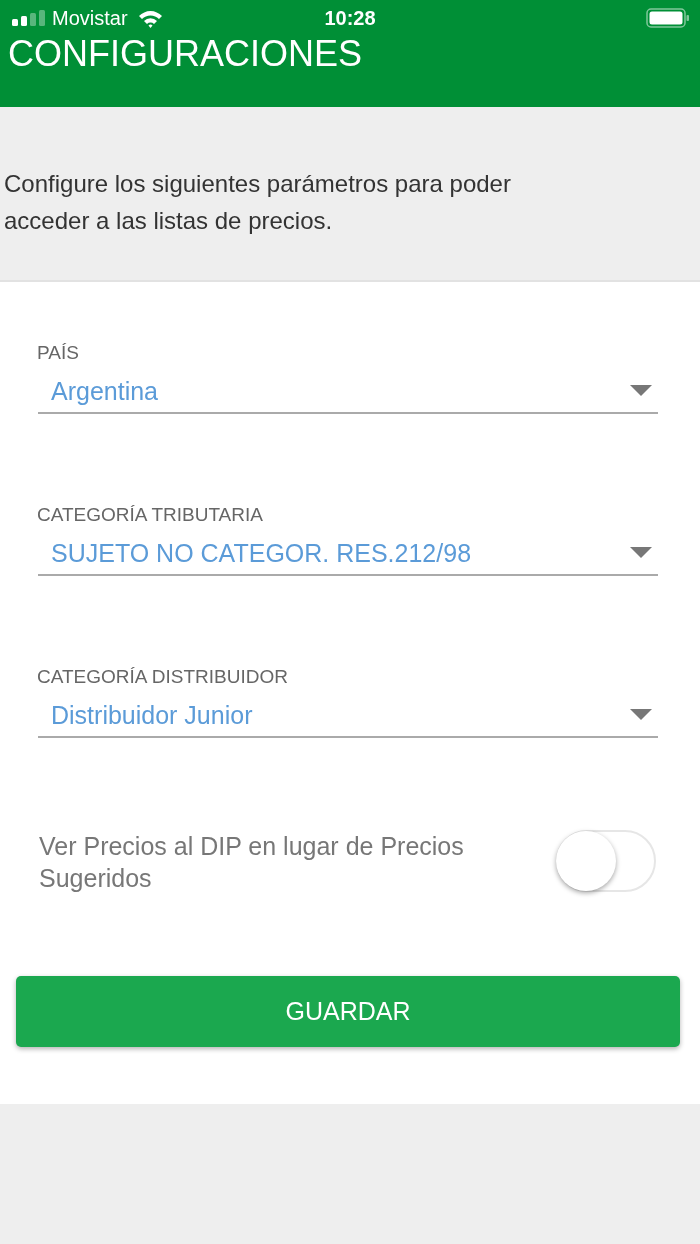 The height and width of the screenshot is (1244, 700). I want to click on status-time: 10:28, so click(350, 18).